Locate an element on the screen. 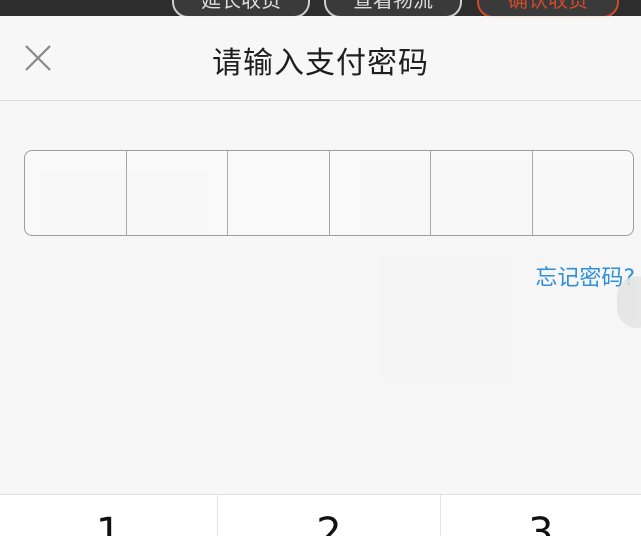 The height and width of the screenshot is (536, 641). side-drawer-handle is located at coordinates (629, 302).